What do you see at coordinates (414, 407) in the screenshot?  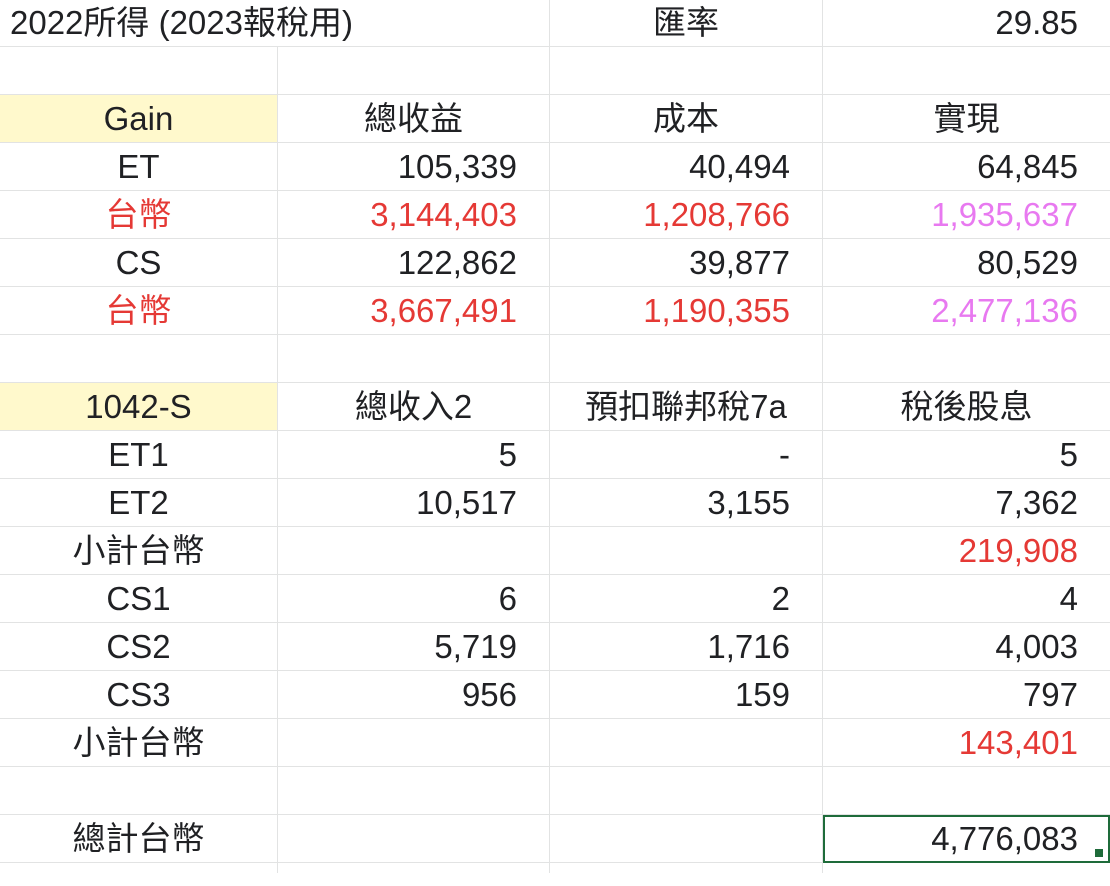 I see `cell-b9: 總收入2` at bounding box center [414, 407].